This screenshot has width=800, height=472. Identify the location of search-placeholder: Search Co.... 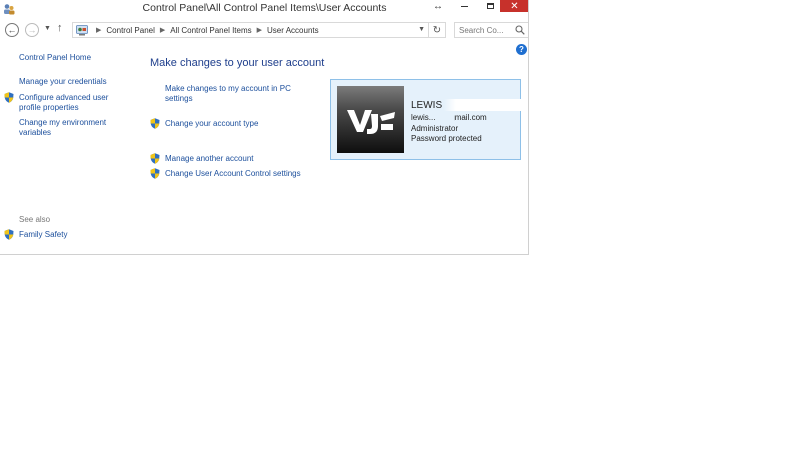
(481, 30).